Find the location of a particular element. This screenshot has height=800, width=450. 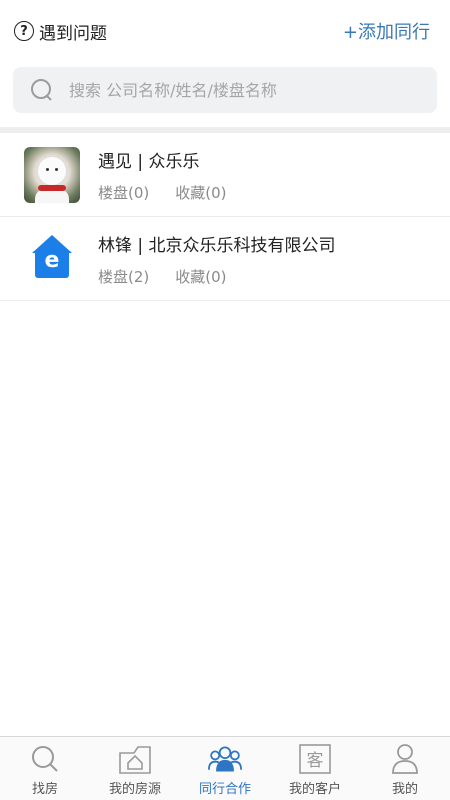

list-item: e 林锋 | 北京众乐乐科技有限公司 楼盘(2) 收藏(0) is located at coordinates (225, 259).